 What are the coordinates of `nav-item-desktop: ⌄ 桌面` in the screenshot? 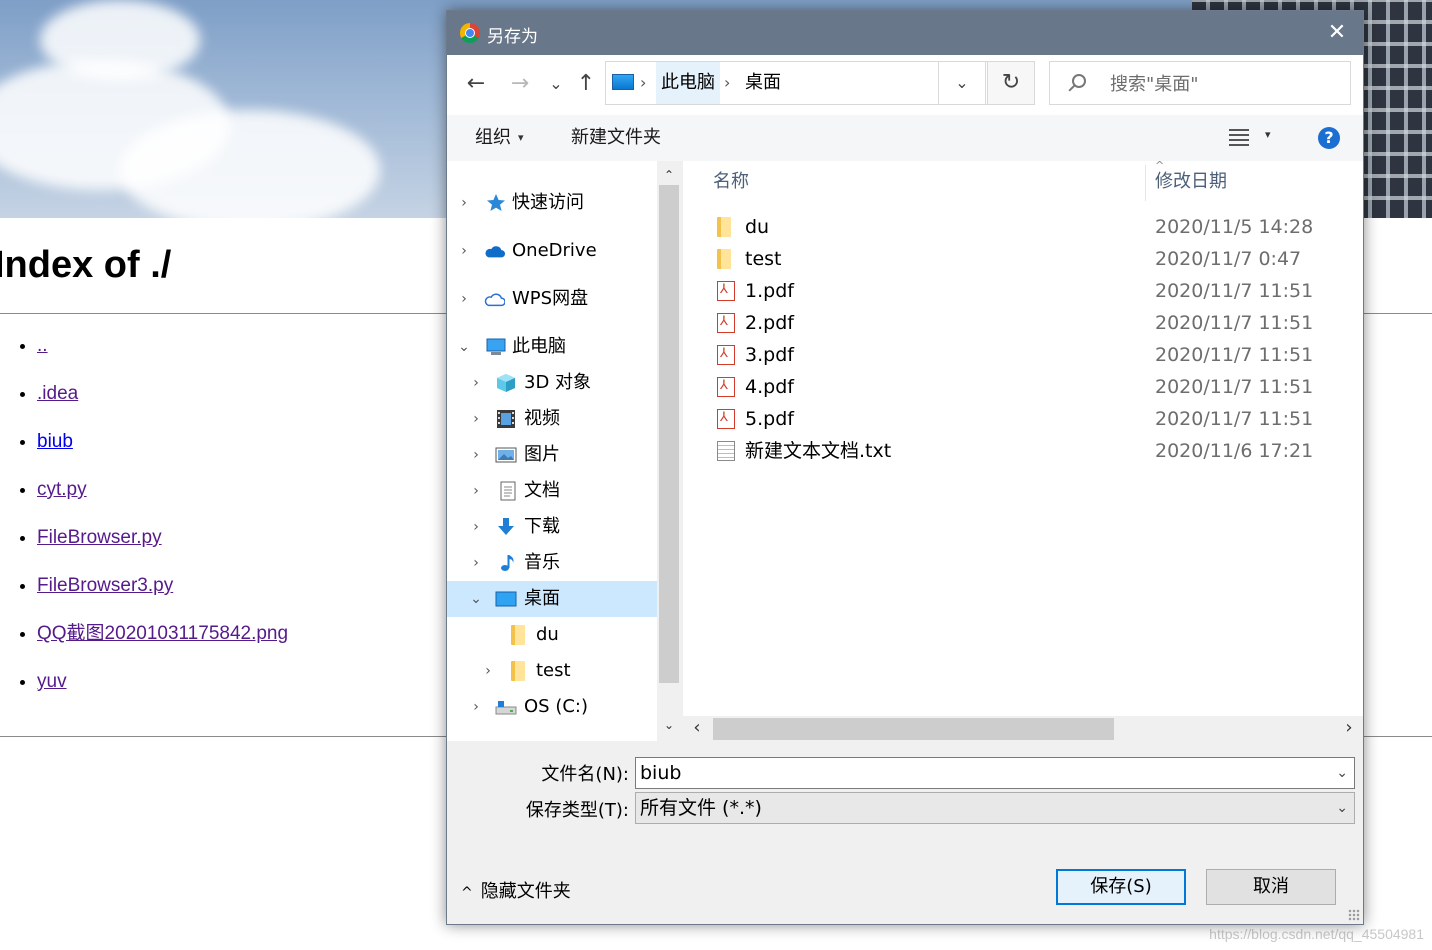 It's located at (552, 599).